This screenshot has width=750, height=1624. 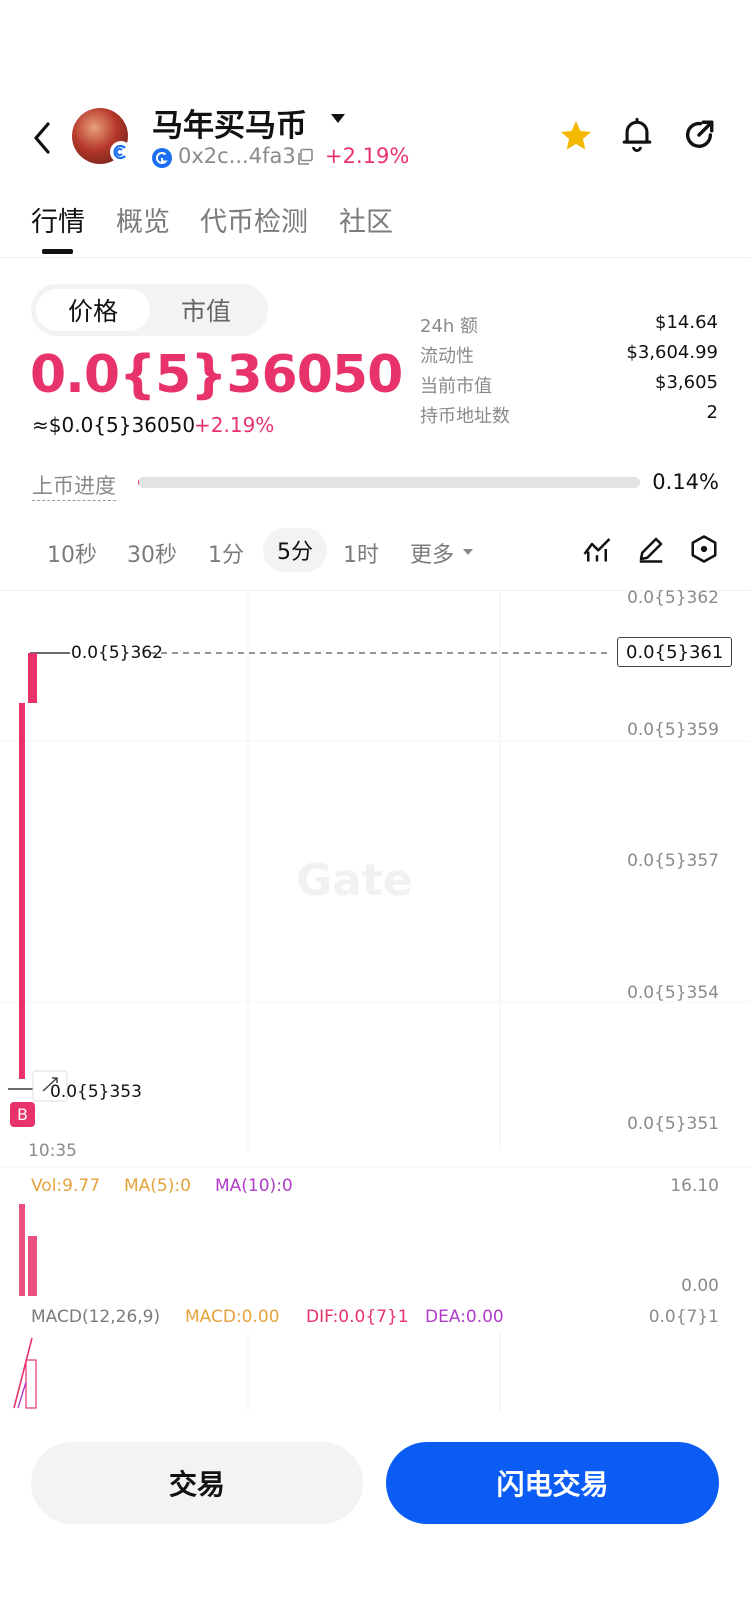 What do you see at coordinates (234, 425) in the screenshot?
I see `price-change: +2.19%` at bounding box center [234, 425].